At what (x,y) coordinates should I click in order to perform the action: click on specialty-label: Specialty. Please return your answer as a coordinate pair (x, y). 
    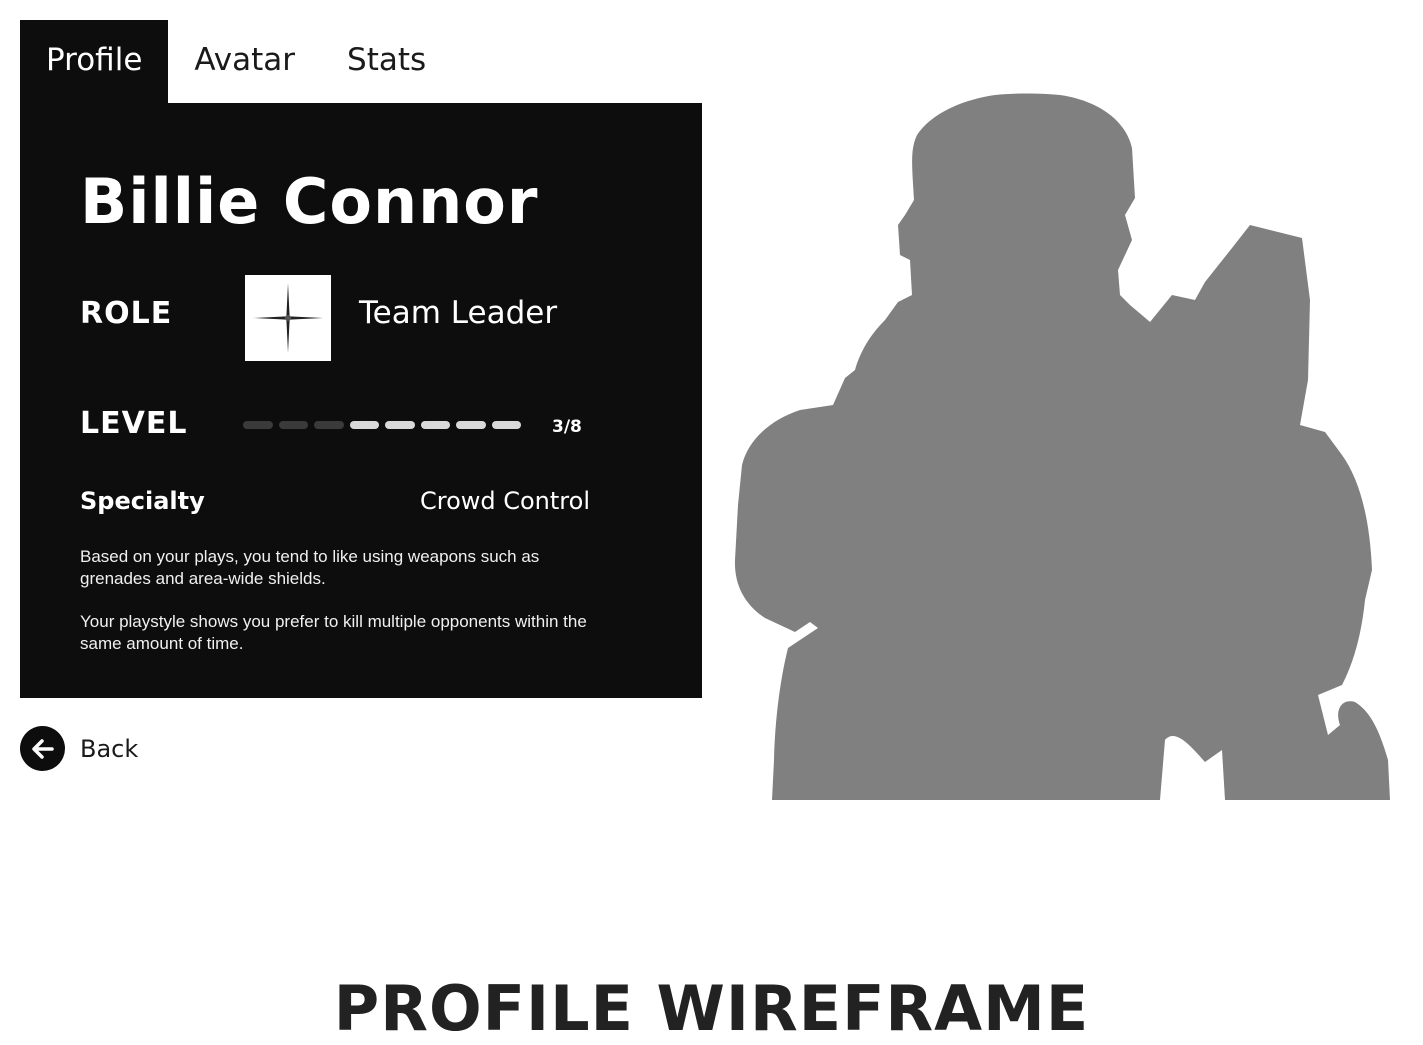
    Looking at the image, I should click on (142, 501).